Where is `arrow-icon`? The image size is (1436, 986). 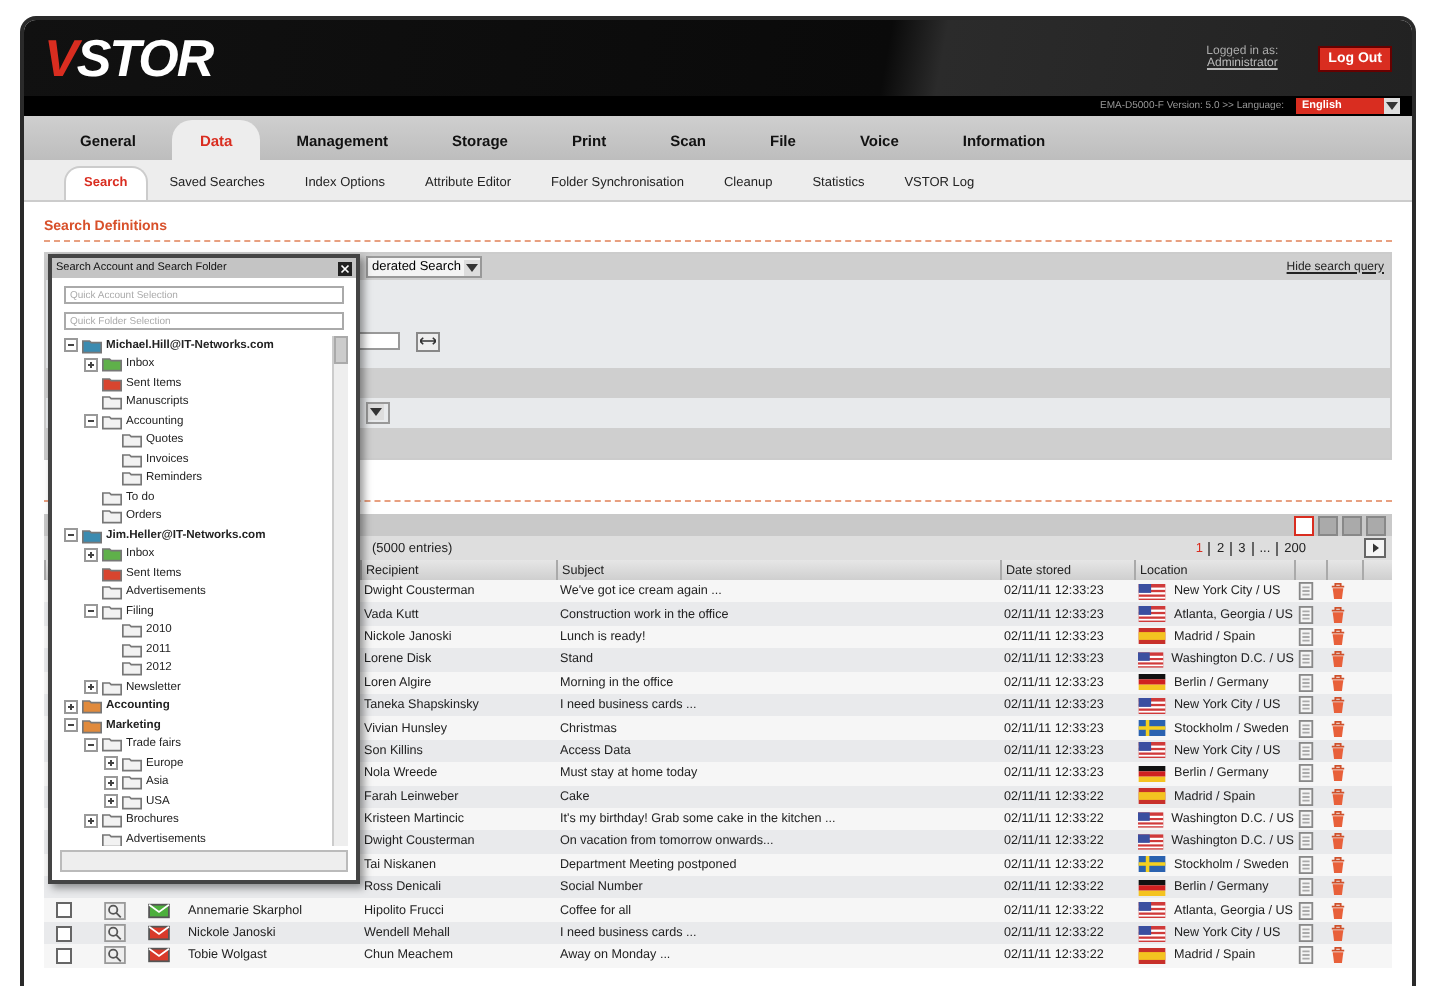 arrow-icon is located at coordinates (1375, 548).